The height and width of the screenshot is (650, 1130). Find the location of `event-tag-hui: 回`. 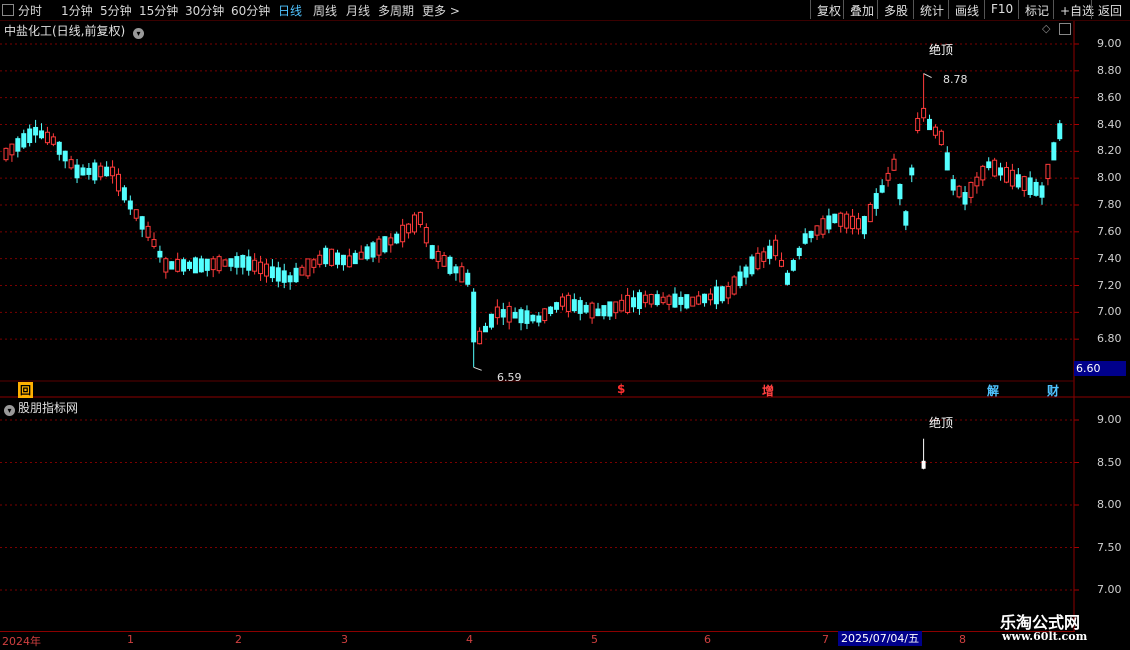

event-tag-hui: 回 is located at coordinates (25, 390).